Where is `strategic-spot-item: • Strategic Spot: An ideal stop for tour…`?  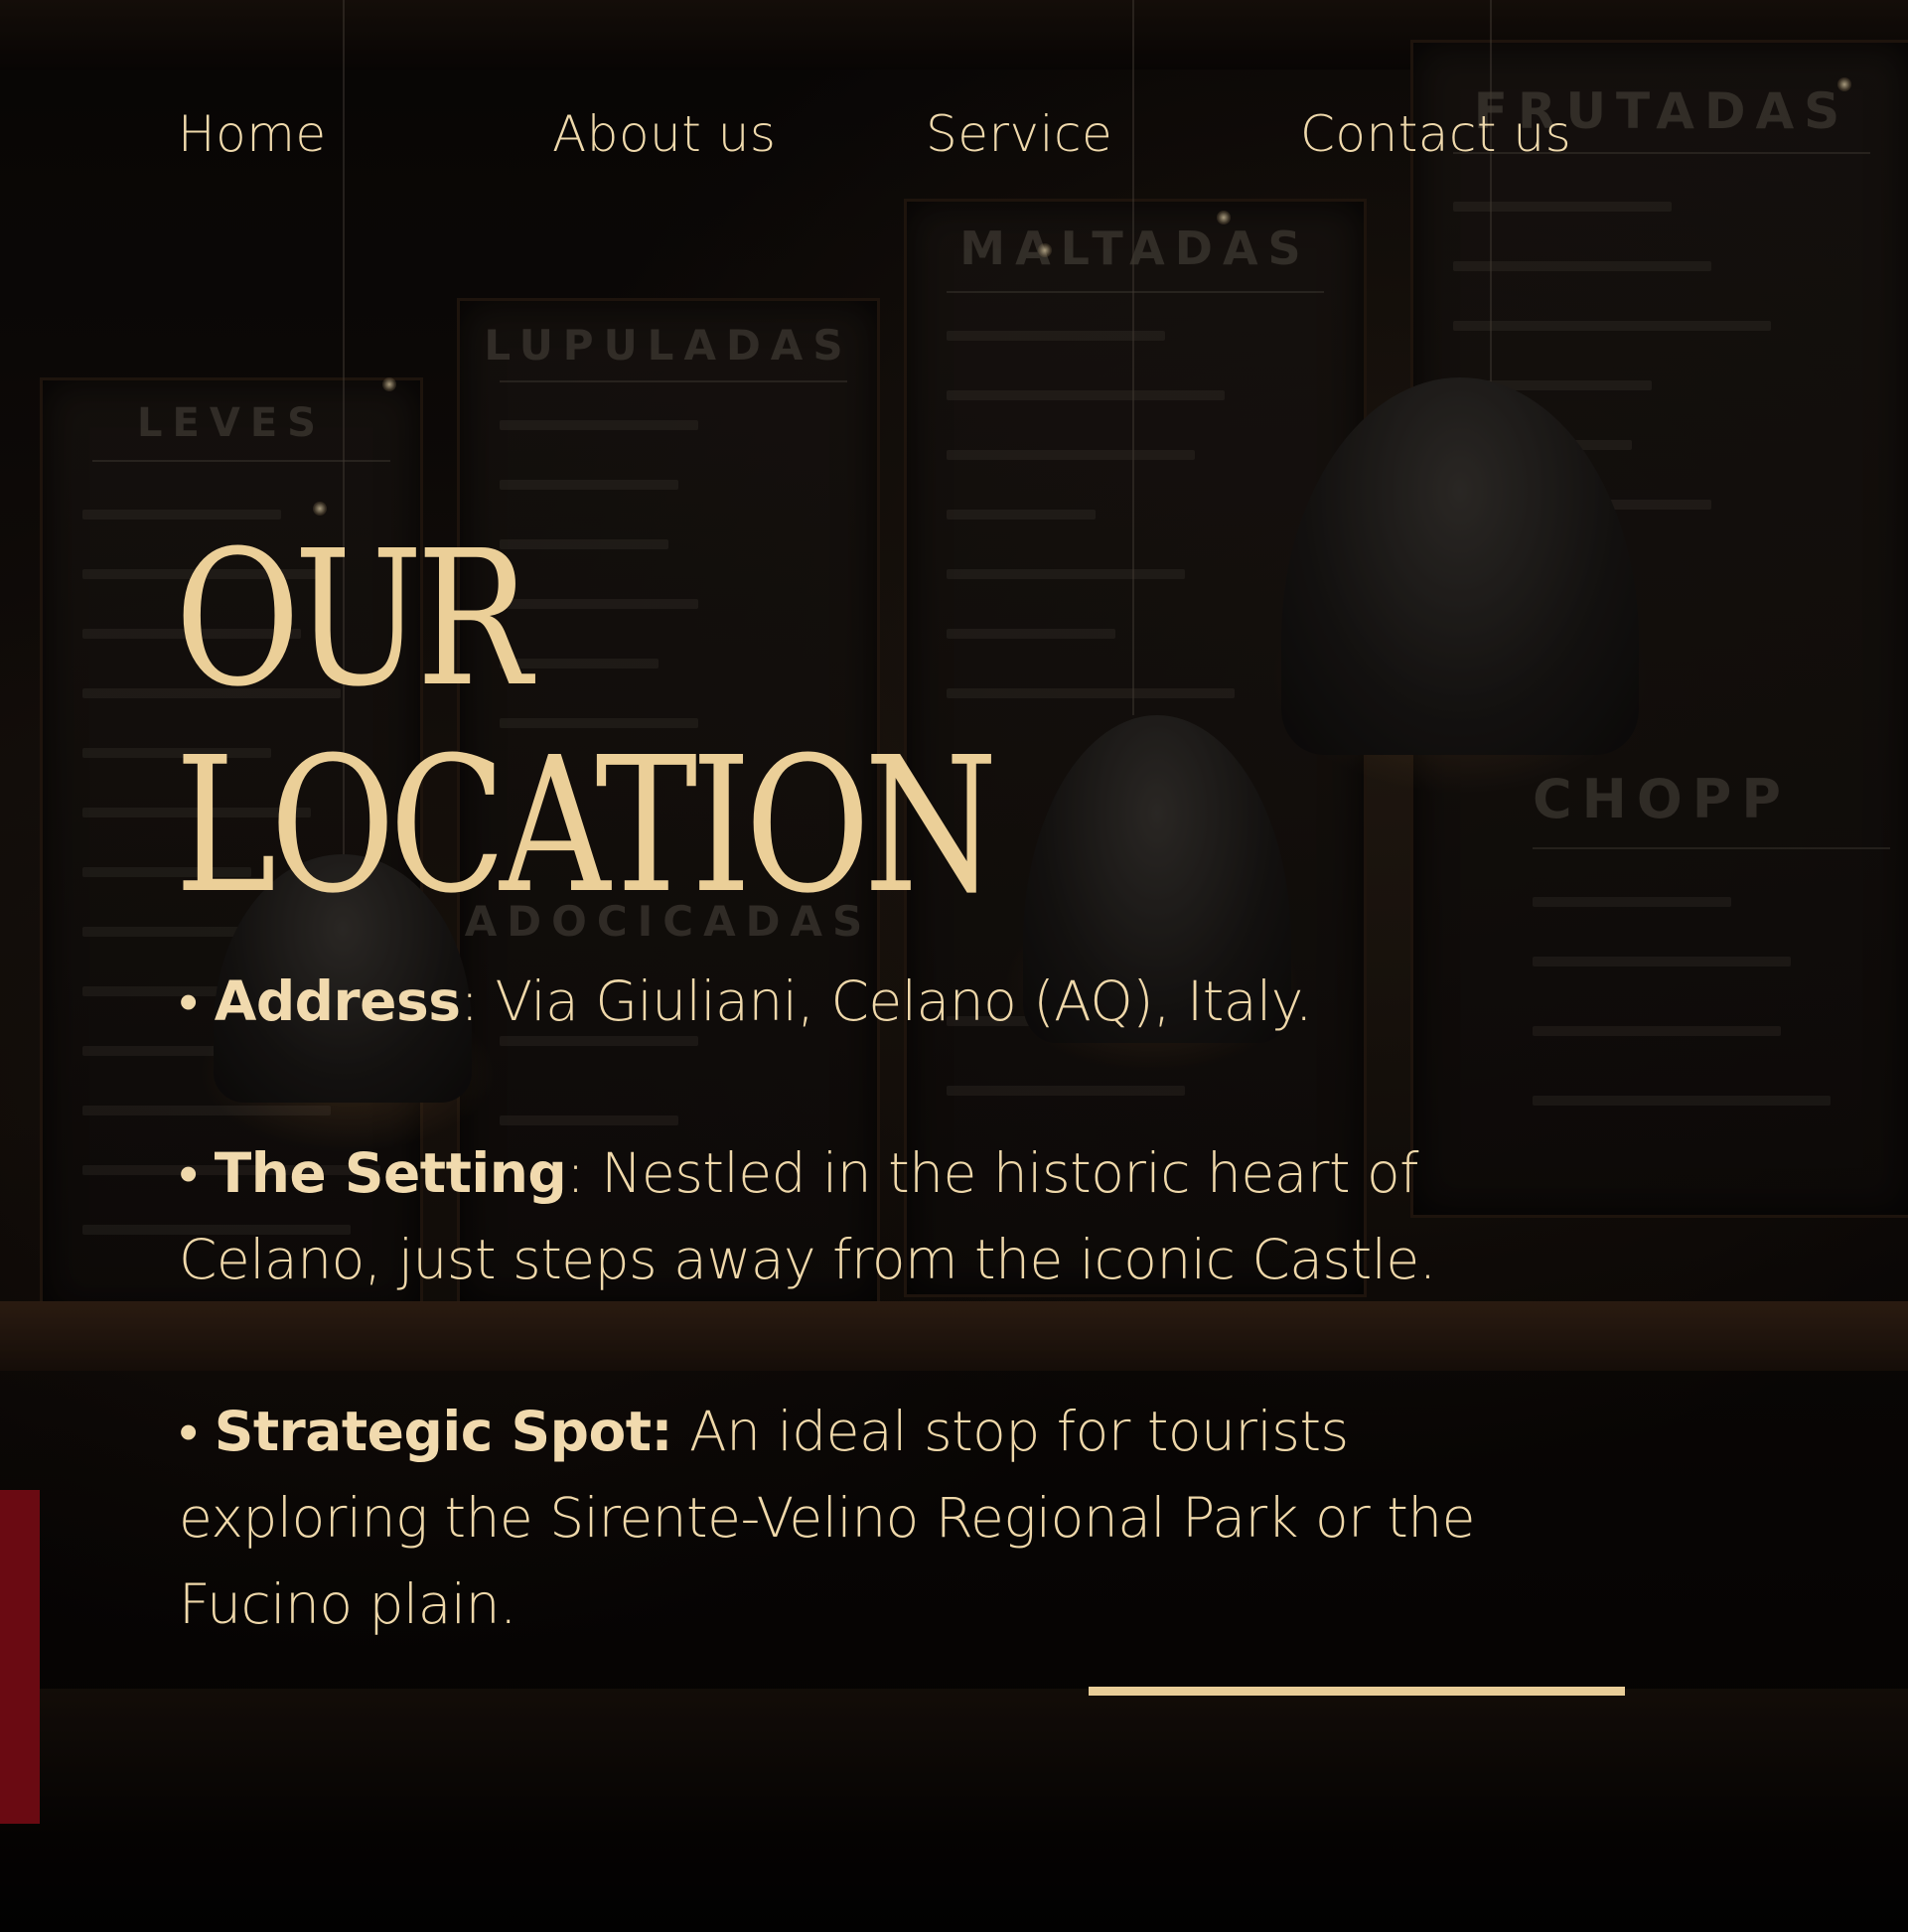 strategic-spot-item: • Strategic Spot: An ideal stop for tour… is located at coordinates (894, 1518).